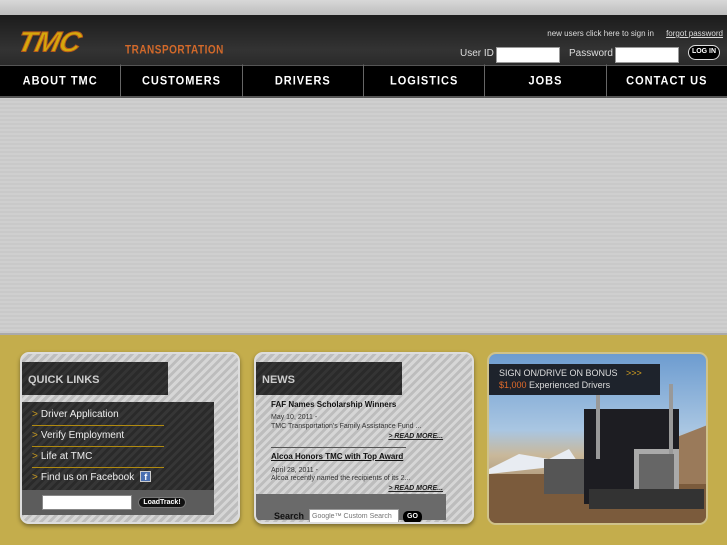  I want to click on logo-subtitle: TRANSPORTATION, so click(174, 50).